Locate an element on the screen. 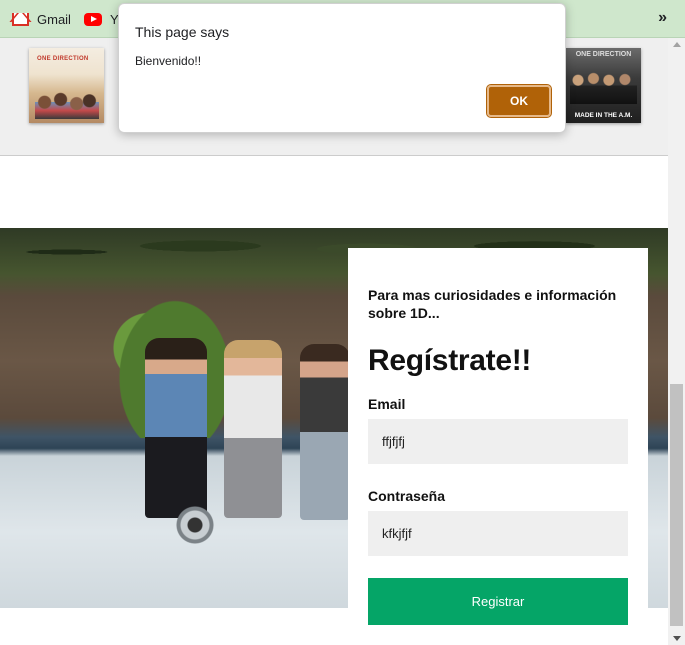  album-1-title: ONE DIRECTION is located at coordinates (63, 59).